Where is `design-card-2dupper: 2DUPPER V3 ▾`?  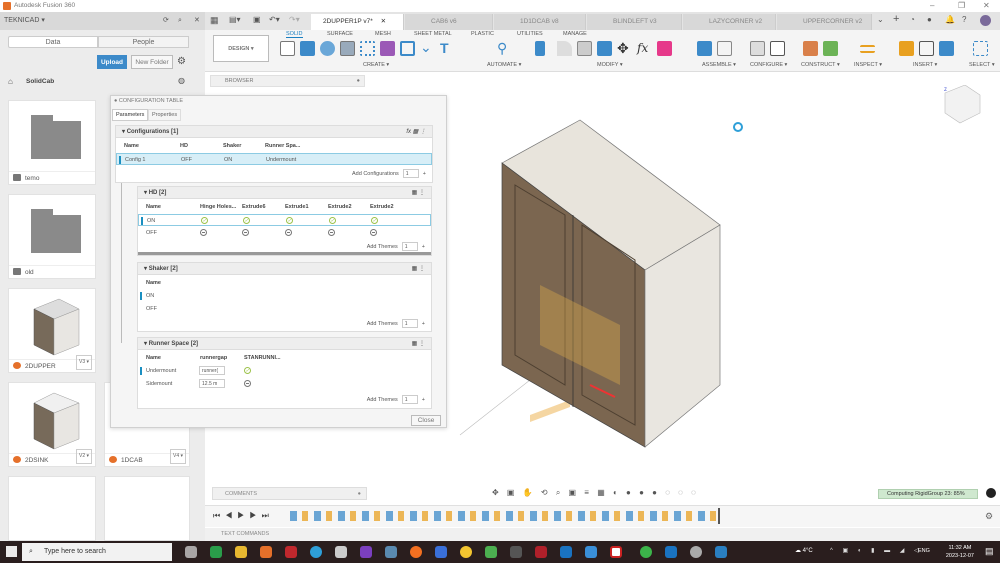 design-card-2dupper: 2DUPPER V3 ▾ is located at coordinates (52, 330).